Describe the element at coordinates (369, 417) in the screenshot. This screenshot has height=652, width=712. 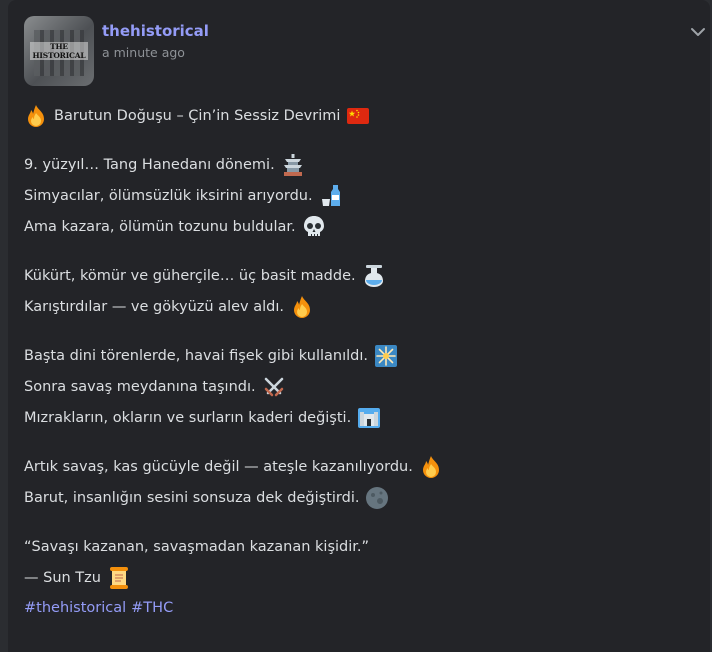
I see `castle-icon` at that location.